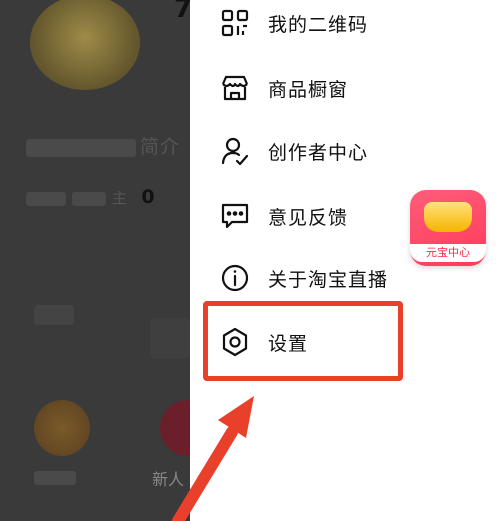 This screenshot has width=500, height=521. I want to click on gold-ingot-icon, so click(448, 217).